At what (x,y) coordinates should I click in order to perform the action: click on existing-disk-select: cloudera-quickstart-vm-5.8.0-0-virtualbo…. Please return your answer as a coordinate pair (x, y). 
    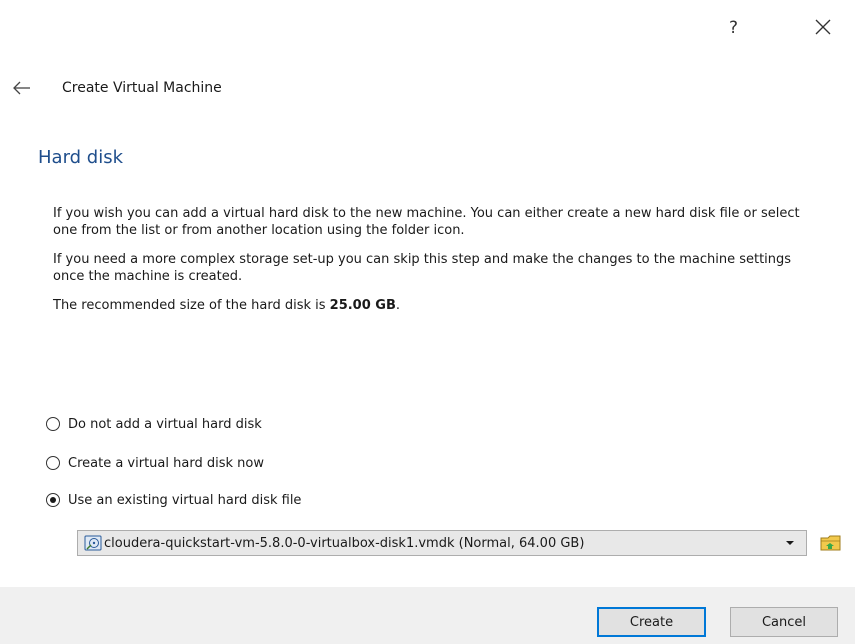
    Looking at the image, I should click on (442, 543).